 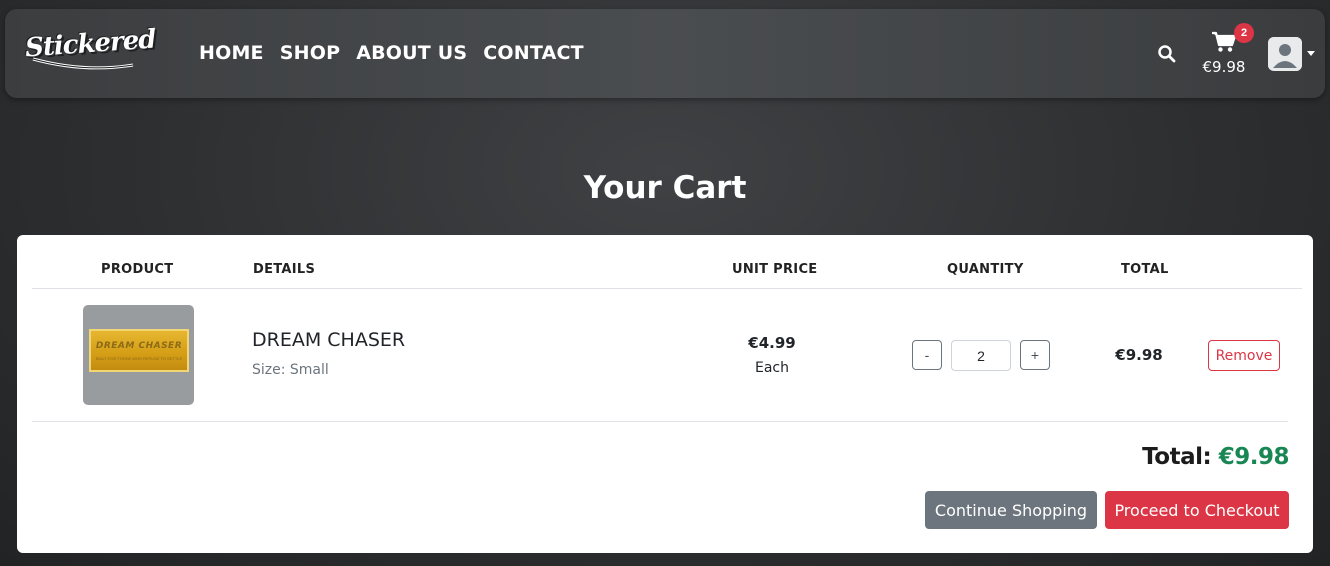 I want to click on grand-total: Total: €9.98, so click(x=1215, y=457).